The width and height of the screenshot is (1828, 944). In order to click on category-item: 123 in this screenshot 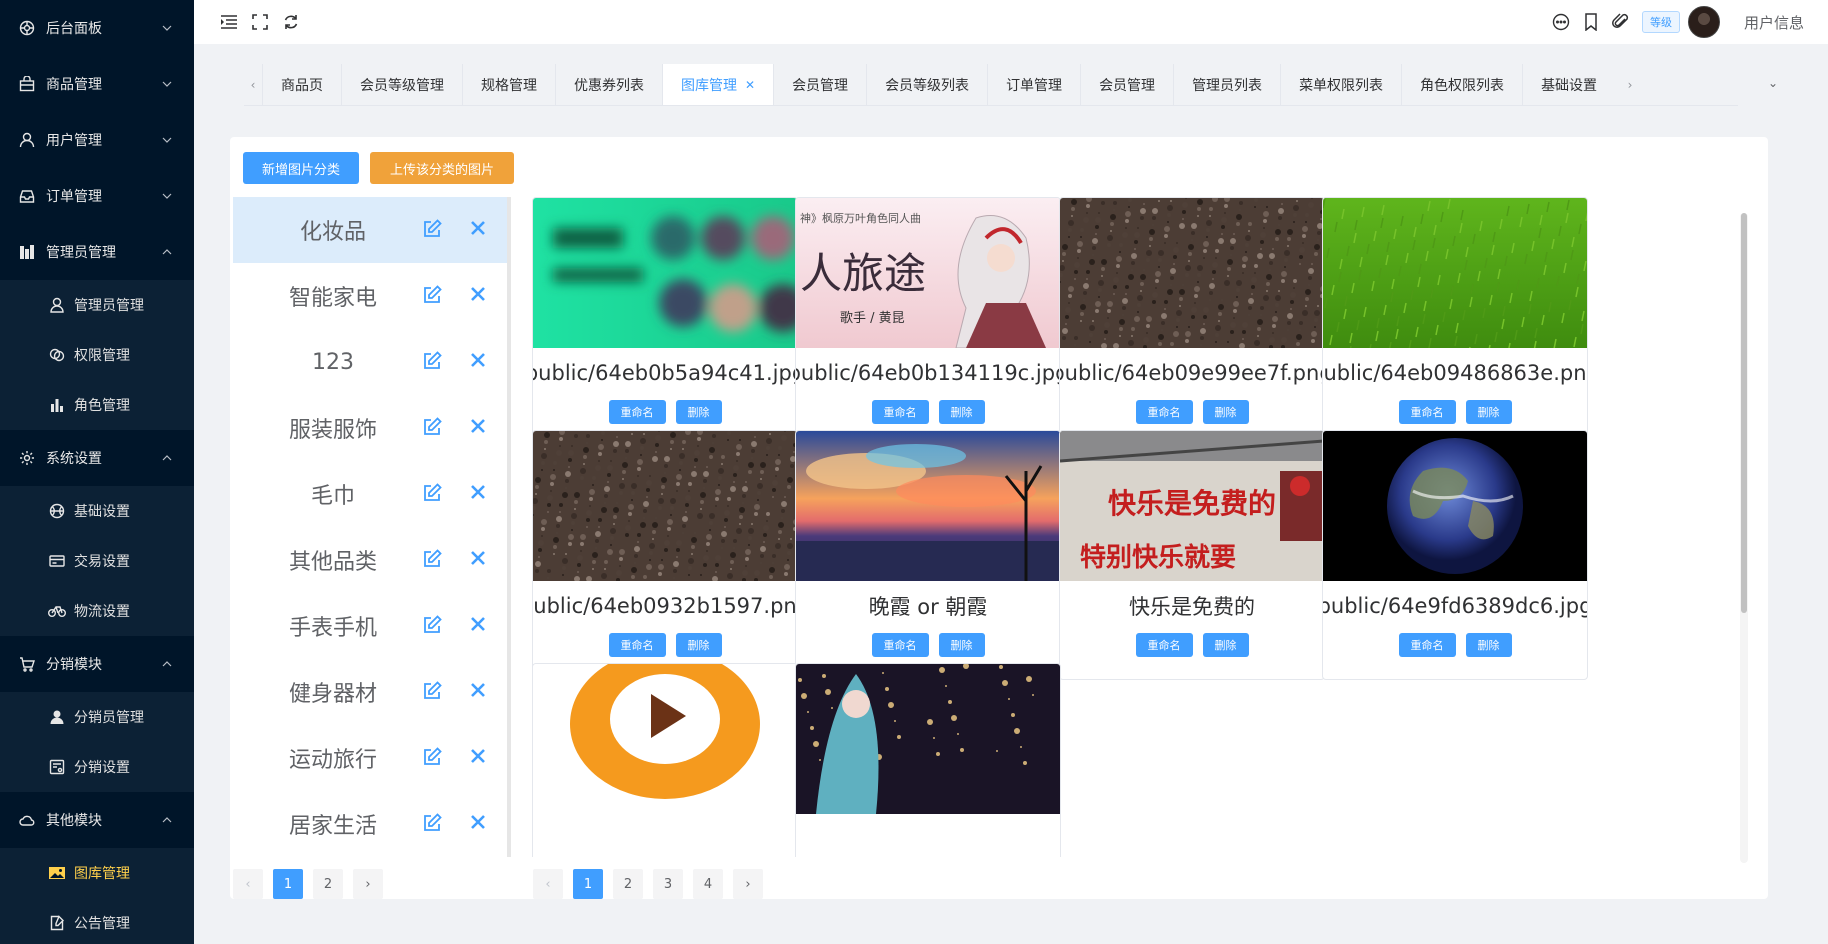, I will do `click(370, 362)`.